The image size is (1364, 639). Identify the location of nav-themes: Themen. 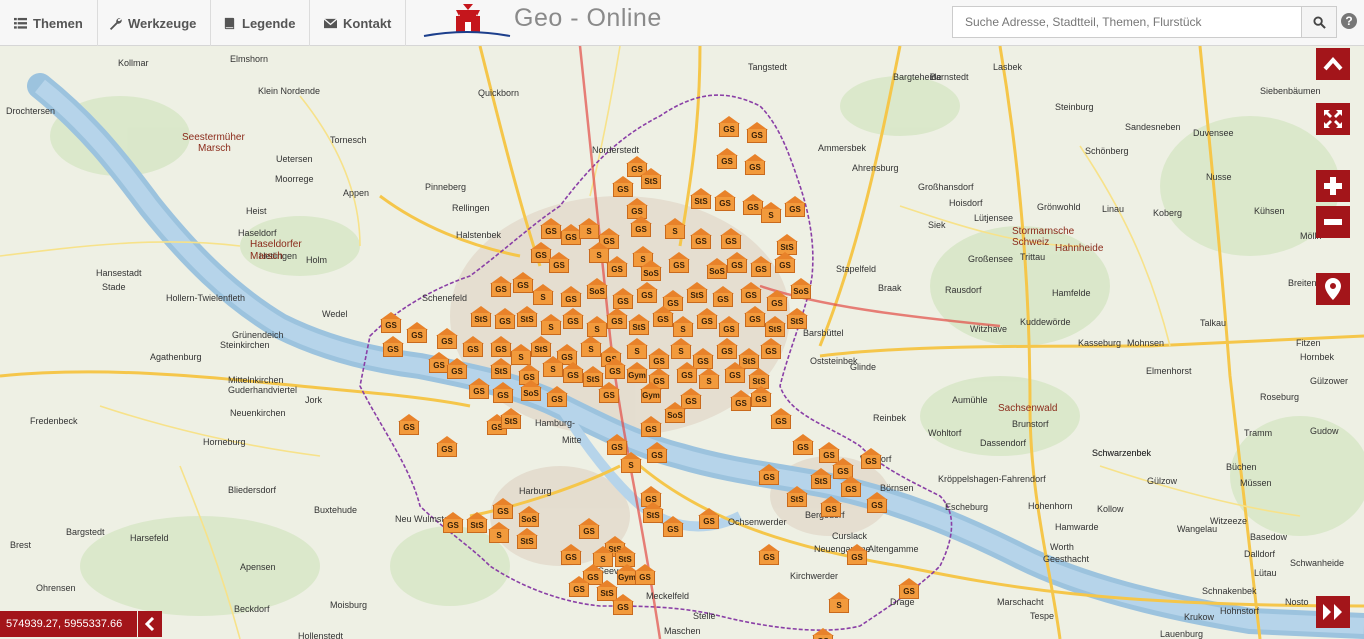
(49, 23).